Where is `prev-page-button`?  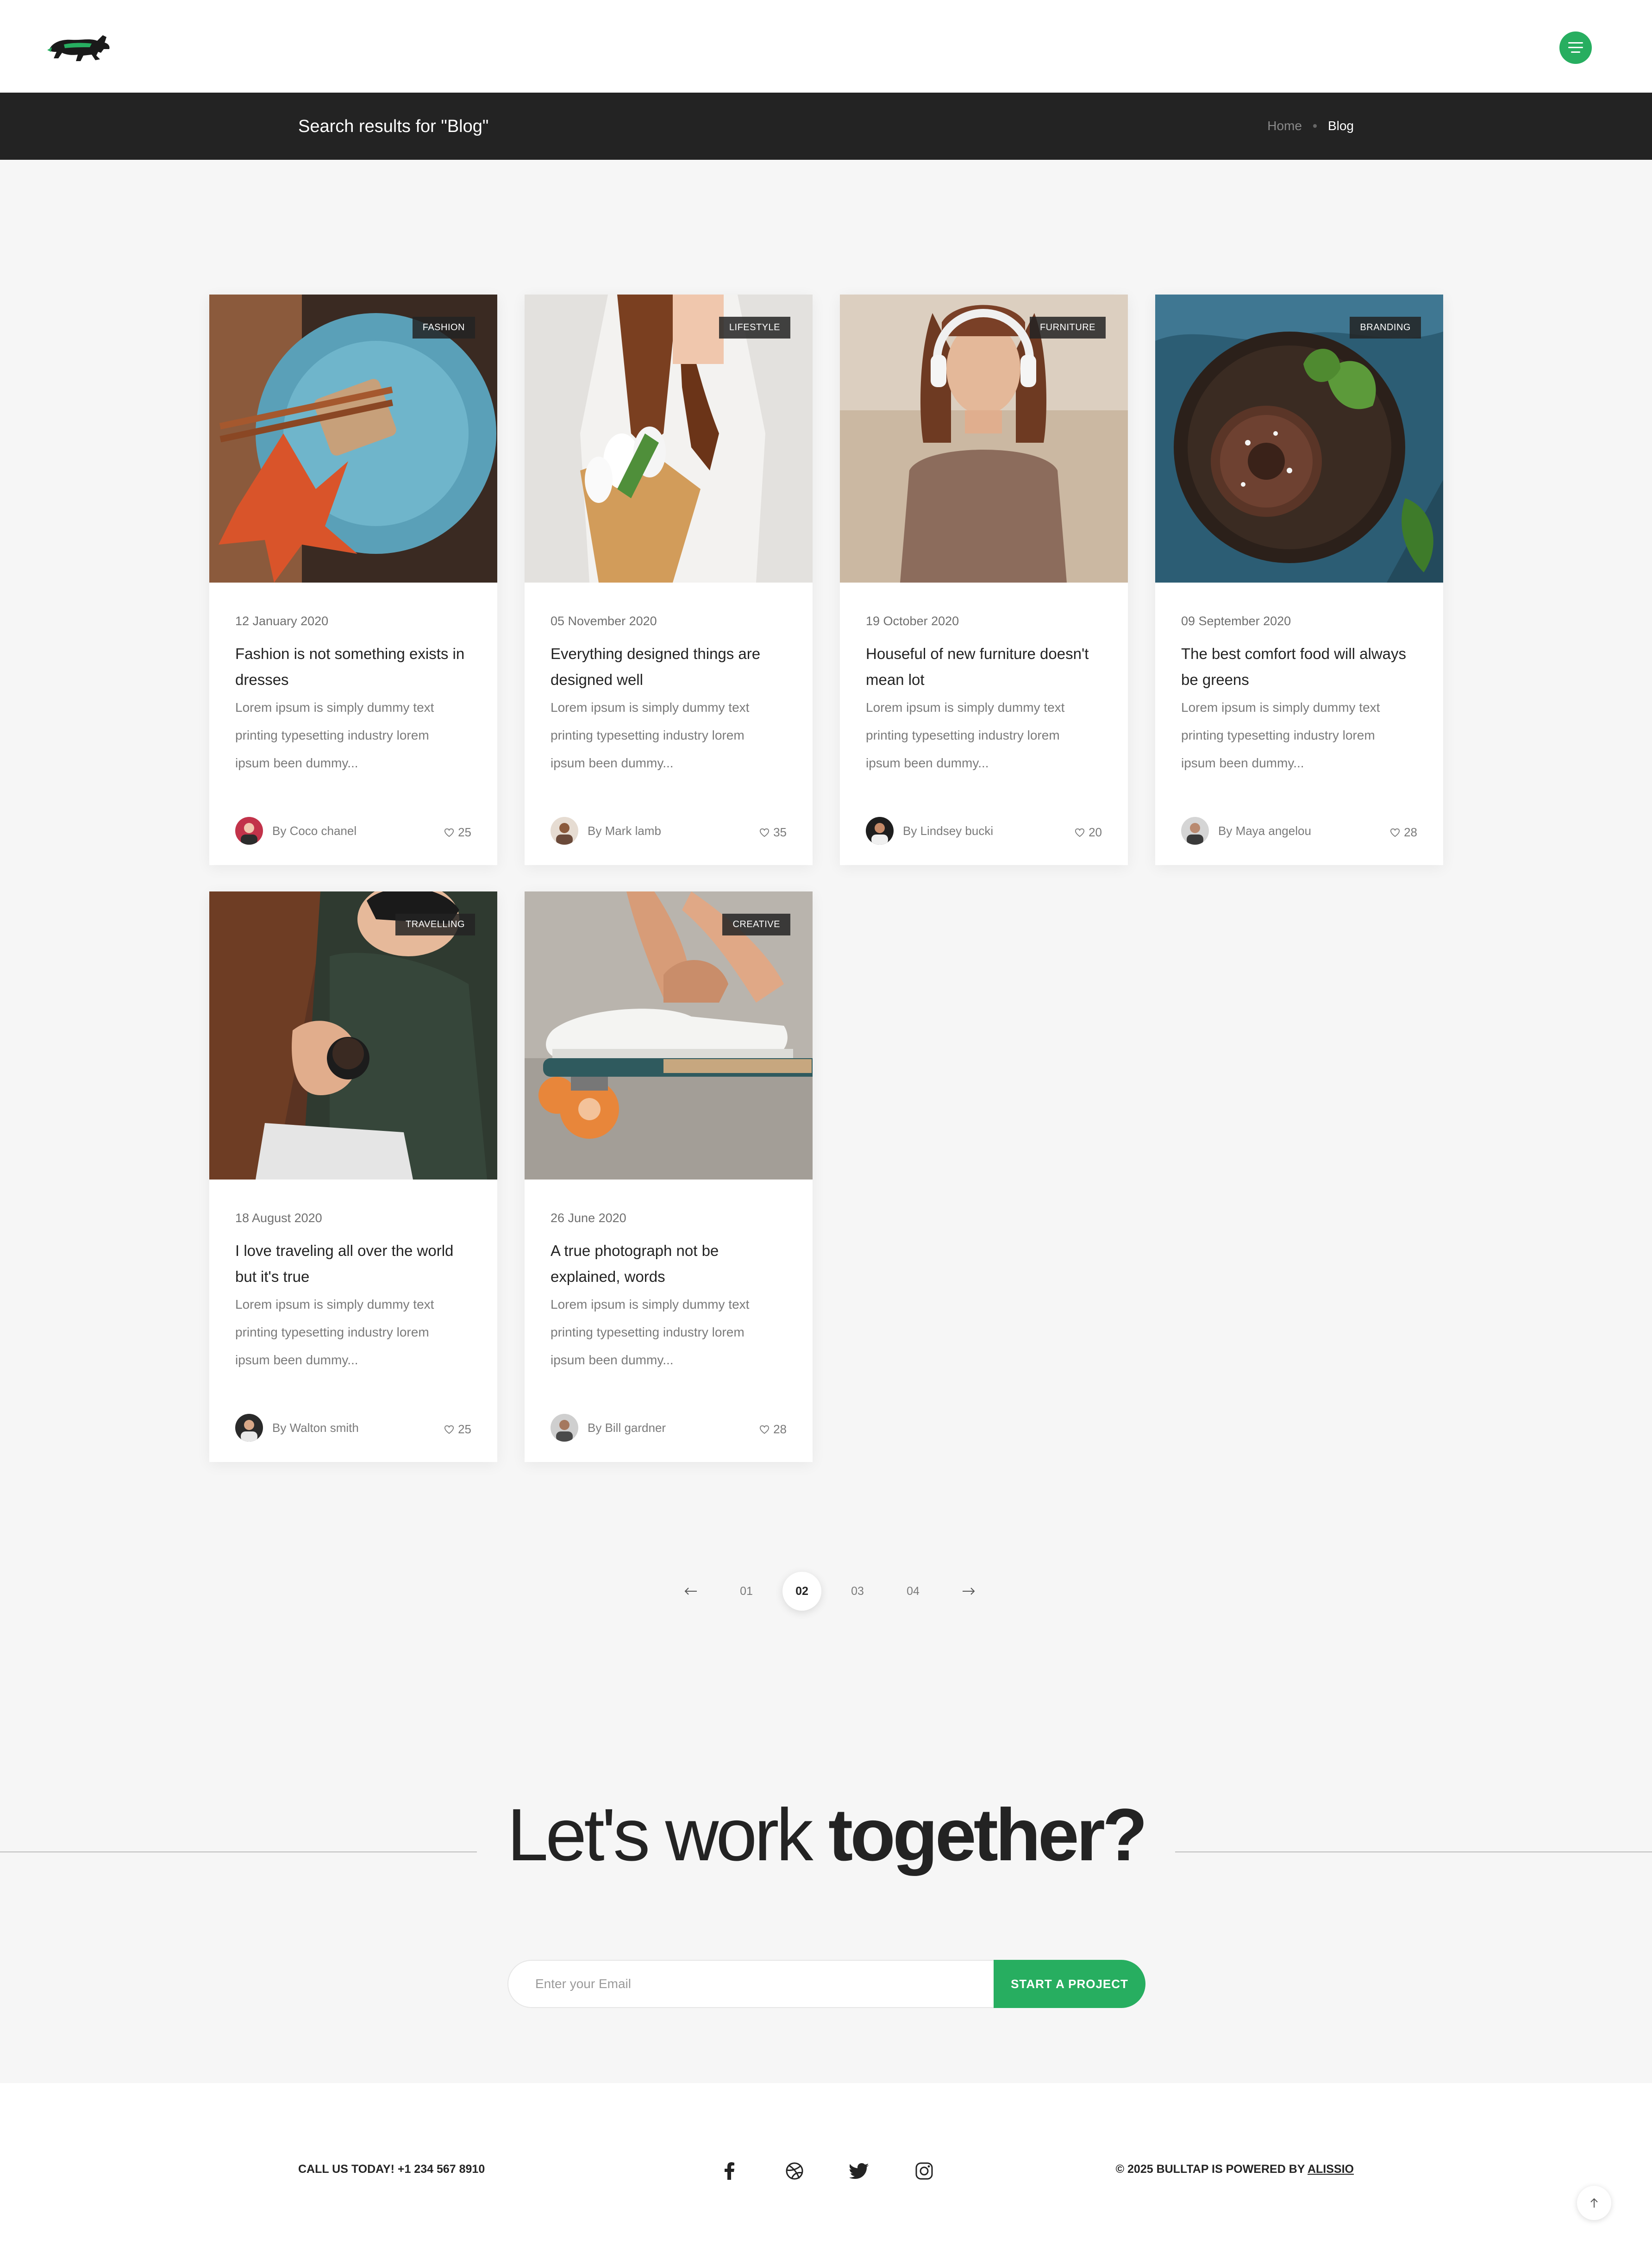 prev-page-button is located at coordinates (690, 1591).